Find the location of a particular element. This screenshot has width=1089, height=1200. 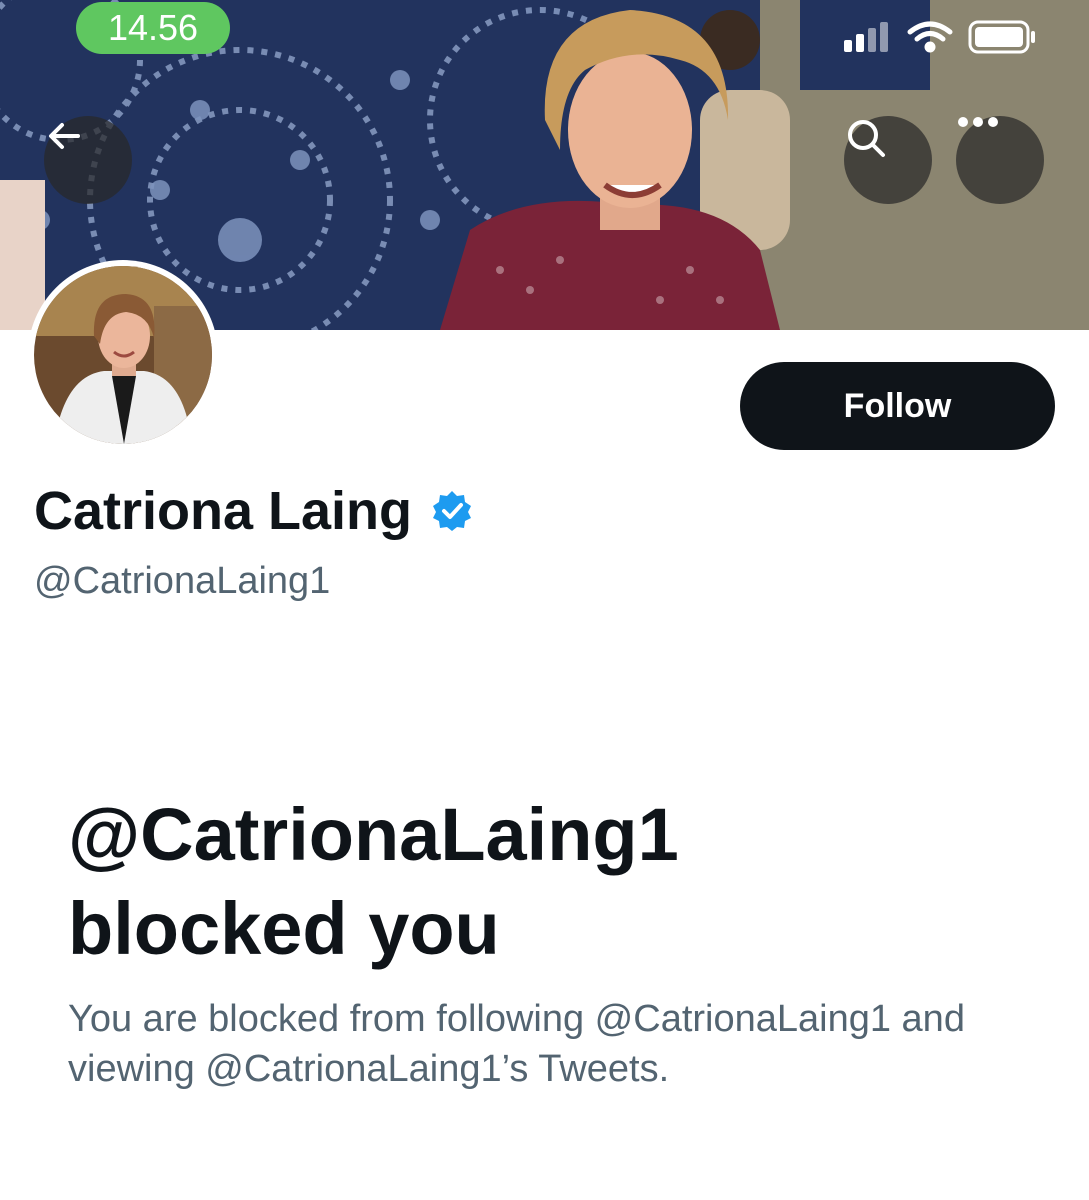

verified-badge-icon is located at coordinates (452, 511).